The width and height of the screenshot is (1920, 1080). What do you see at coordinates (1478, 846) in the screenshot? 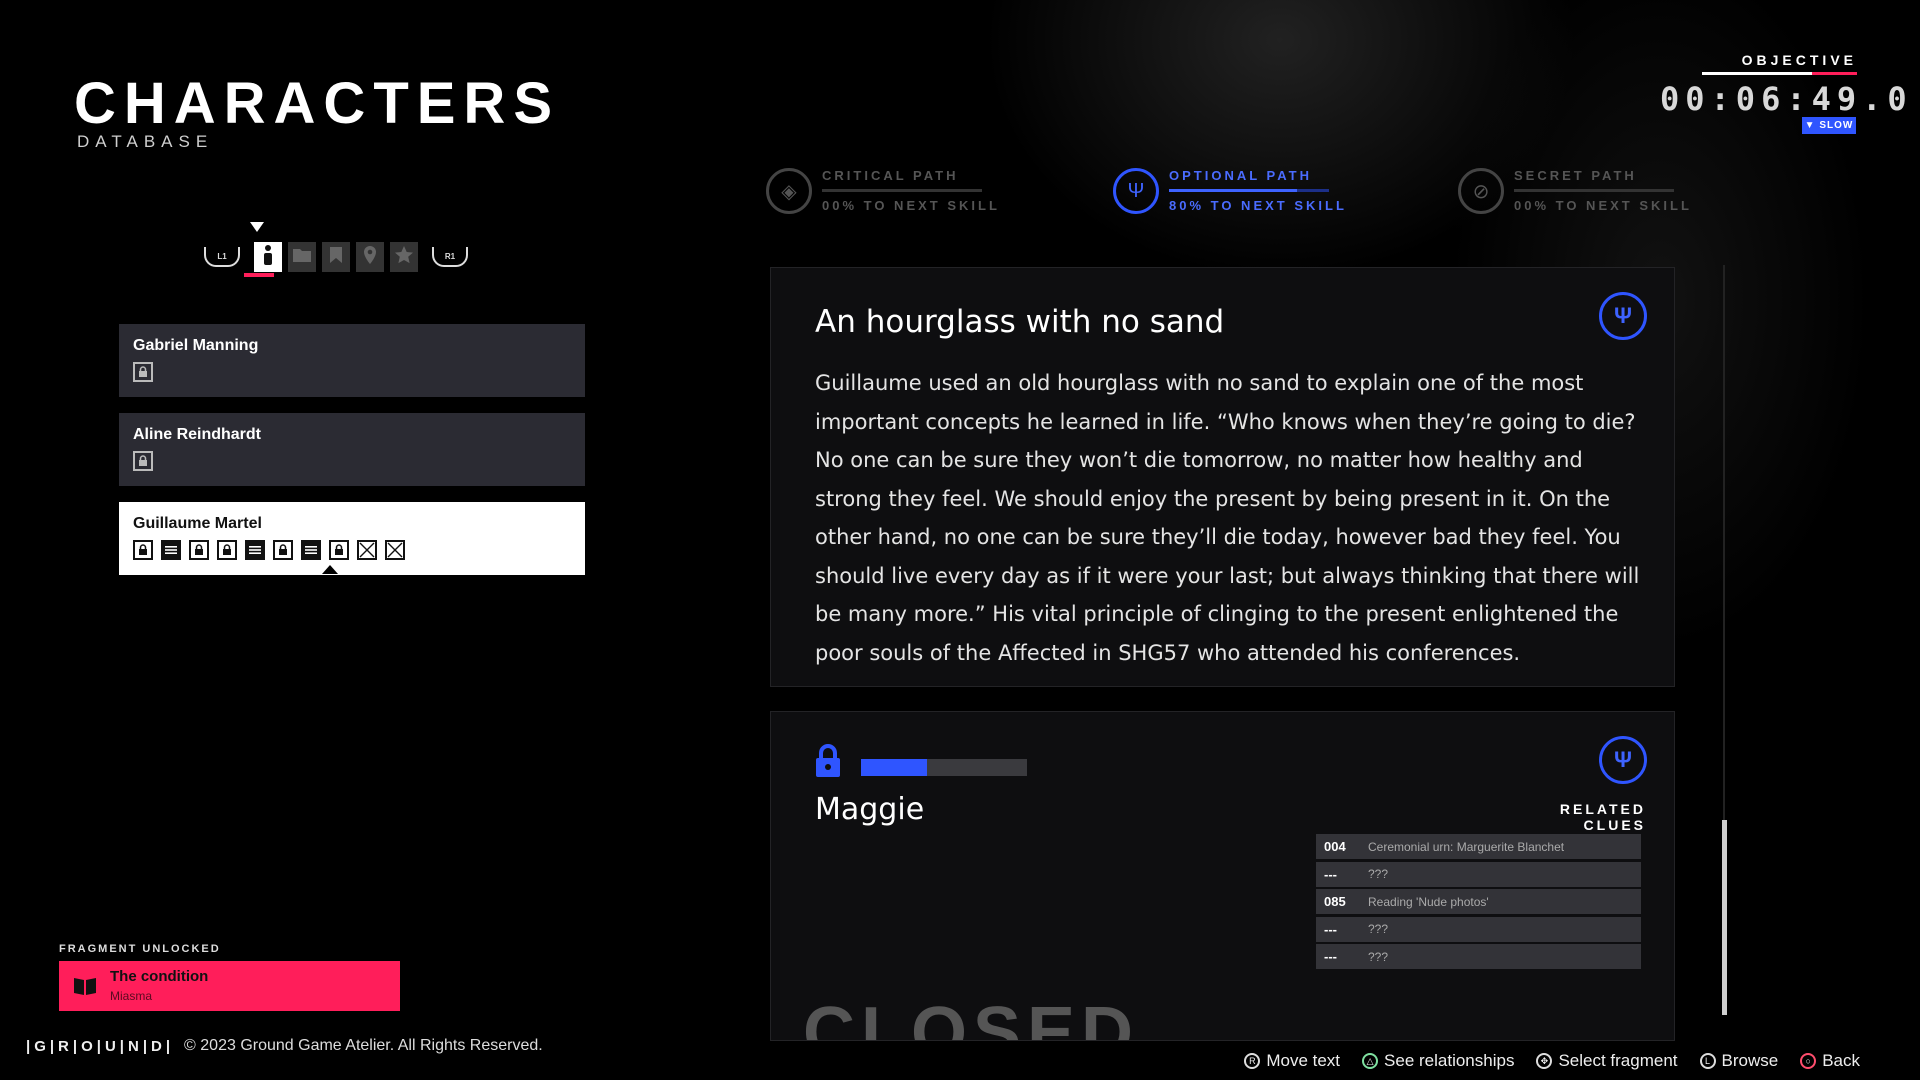
I see `clue-row: 004 Ceremonial urn: Marguerite Blanchet` at bounding box center [1478, 846].